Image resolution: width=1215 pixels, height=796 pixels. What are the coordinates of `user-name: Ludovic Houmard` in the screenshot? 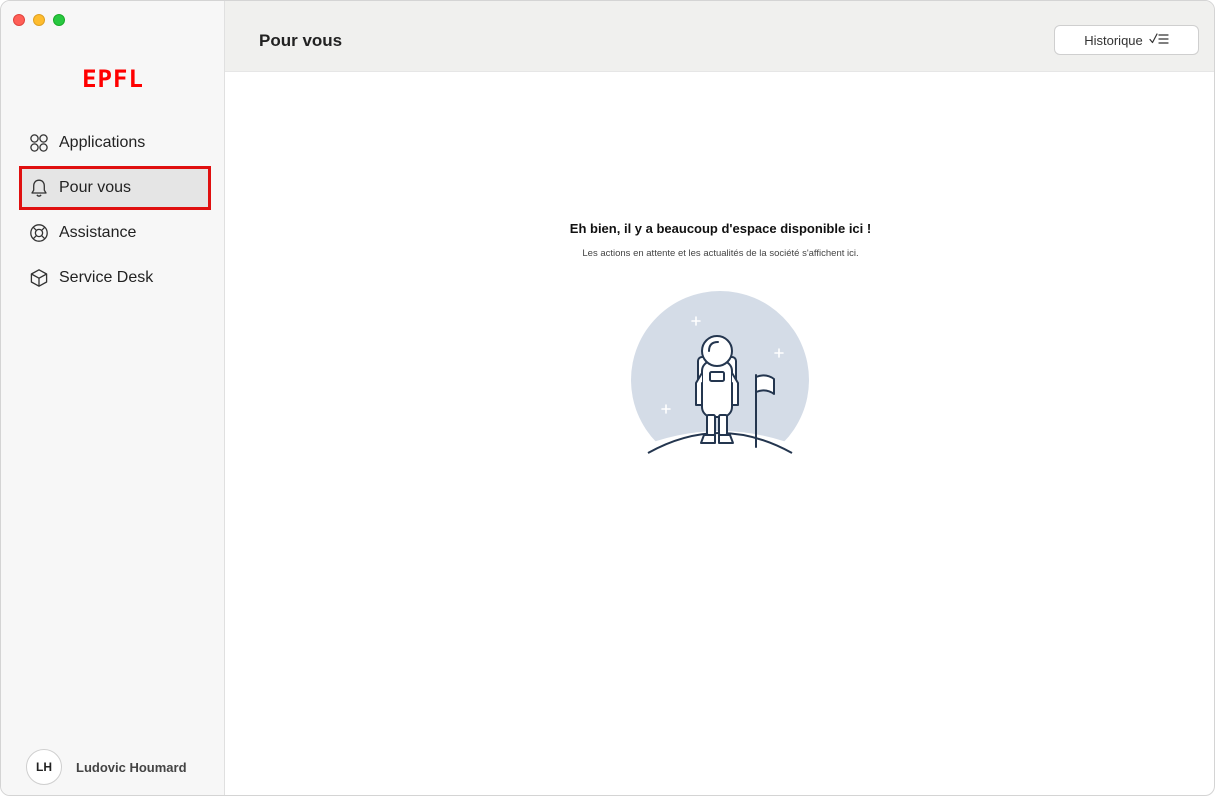 It's located at (131, 767).